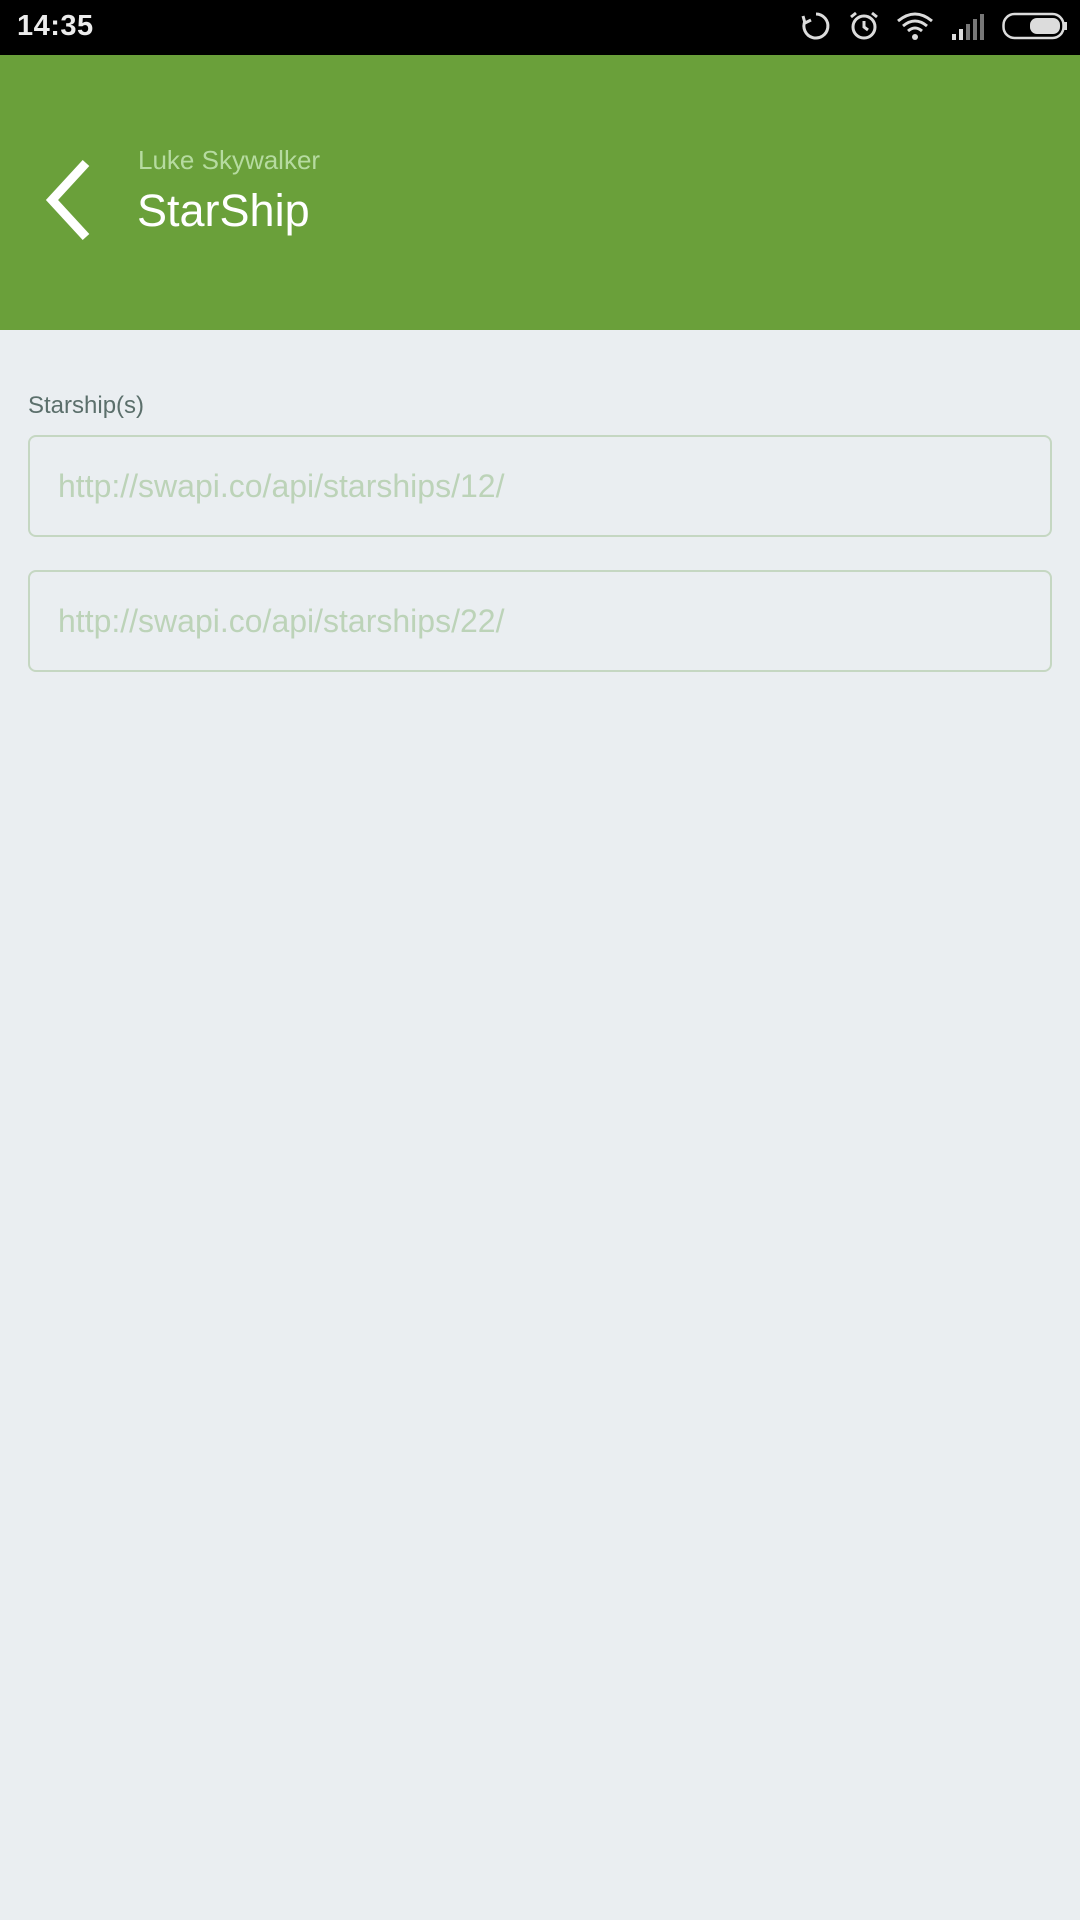 This screenshot has height=1920, width=1080. I want to click on starship-url-text: http://swapi.co/api/starships/12/, so click(281, 485).